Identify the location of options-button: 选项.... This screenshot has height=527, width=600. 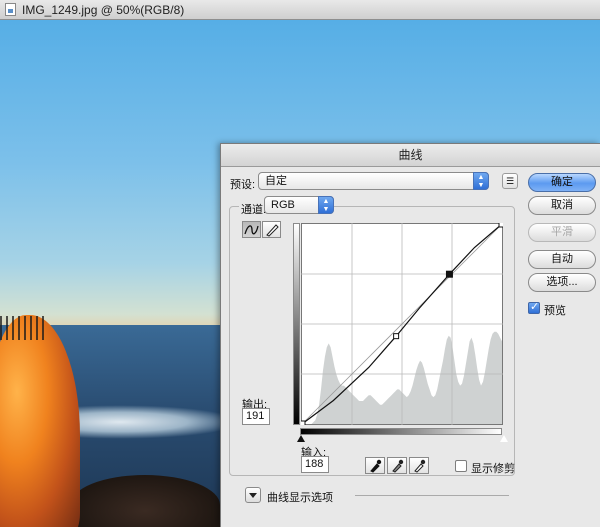
(562, 282).